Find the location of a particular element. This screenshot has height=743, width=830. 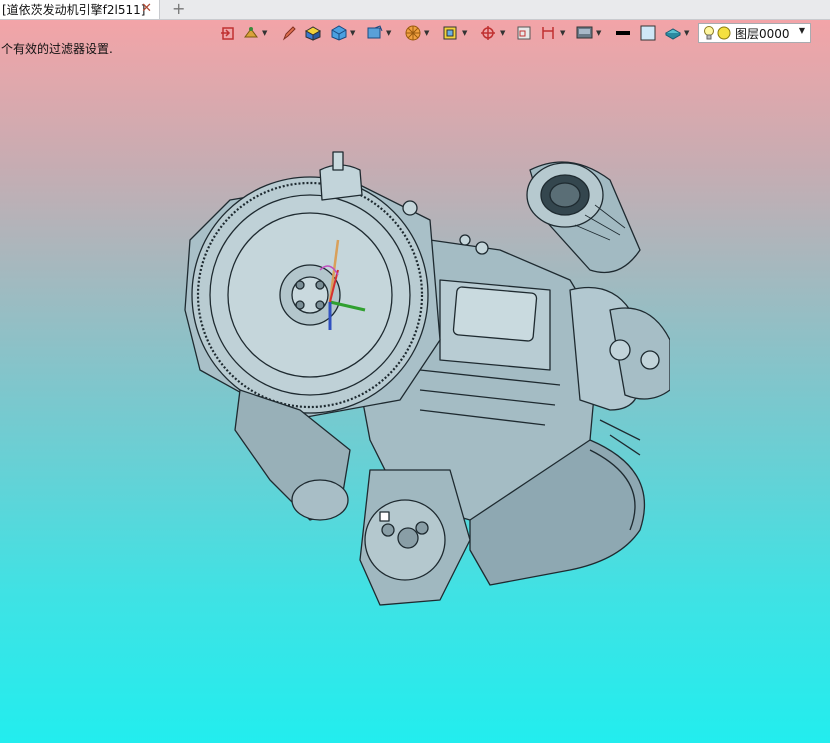

material-icon: ▼ is located at coordinates (676, 33).